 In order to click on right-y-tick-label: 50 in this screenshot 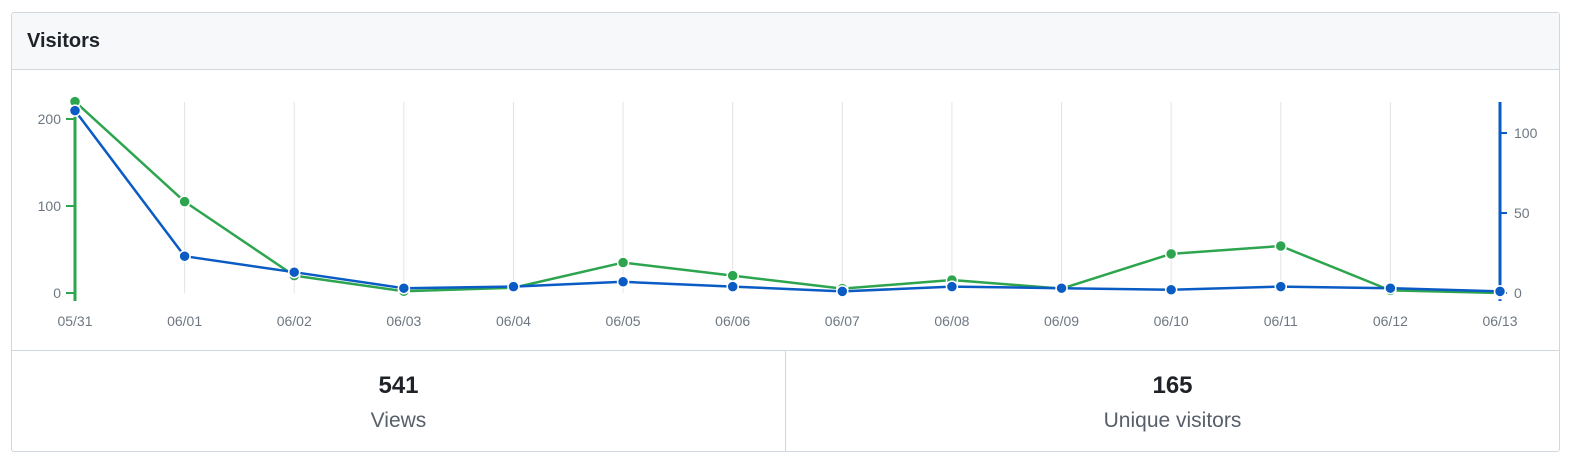, I will do `click(1522, 213)`.